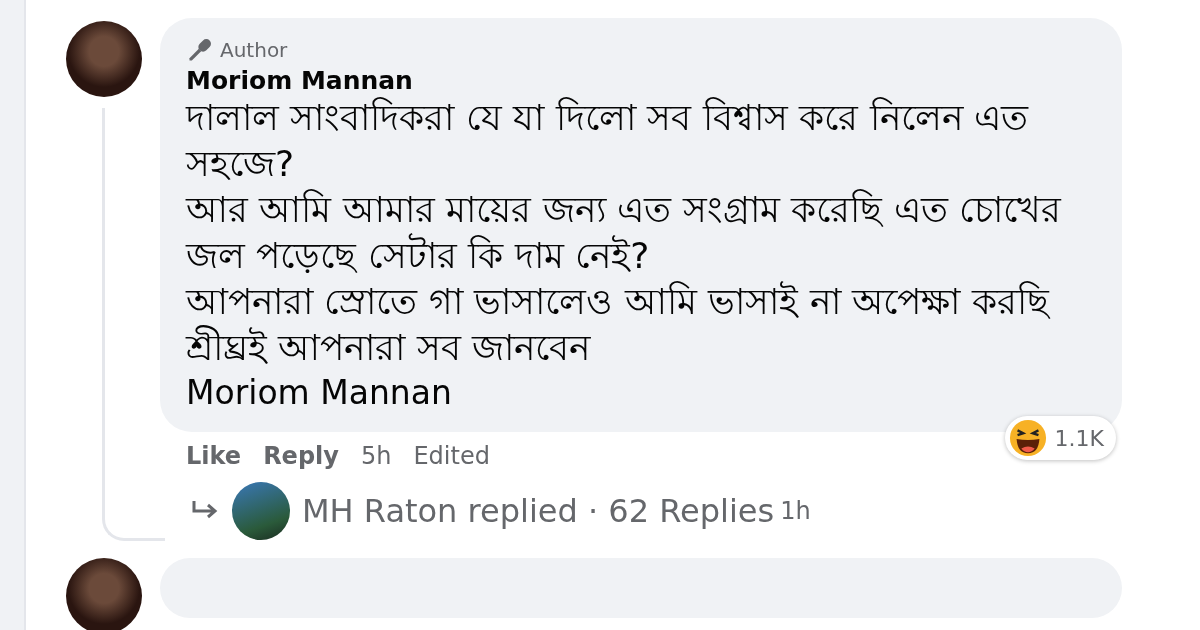 The image size is (1200, 630). I want to click on author-name: Moriom Mannan, so click(641, 80).